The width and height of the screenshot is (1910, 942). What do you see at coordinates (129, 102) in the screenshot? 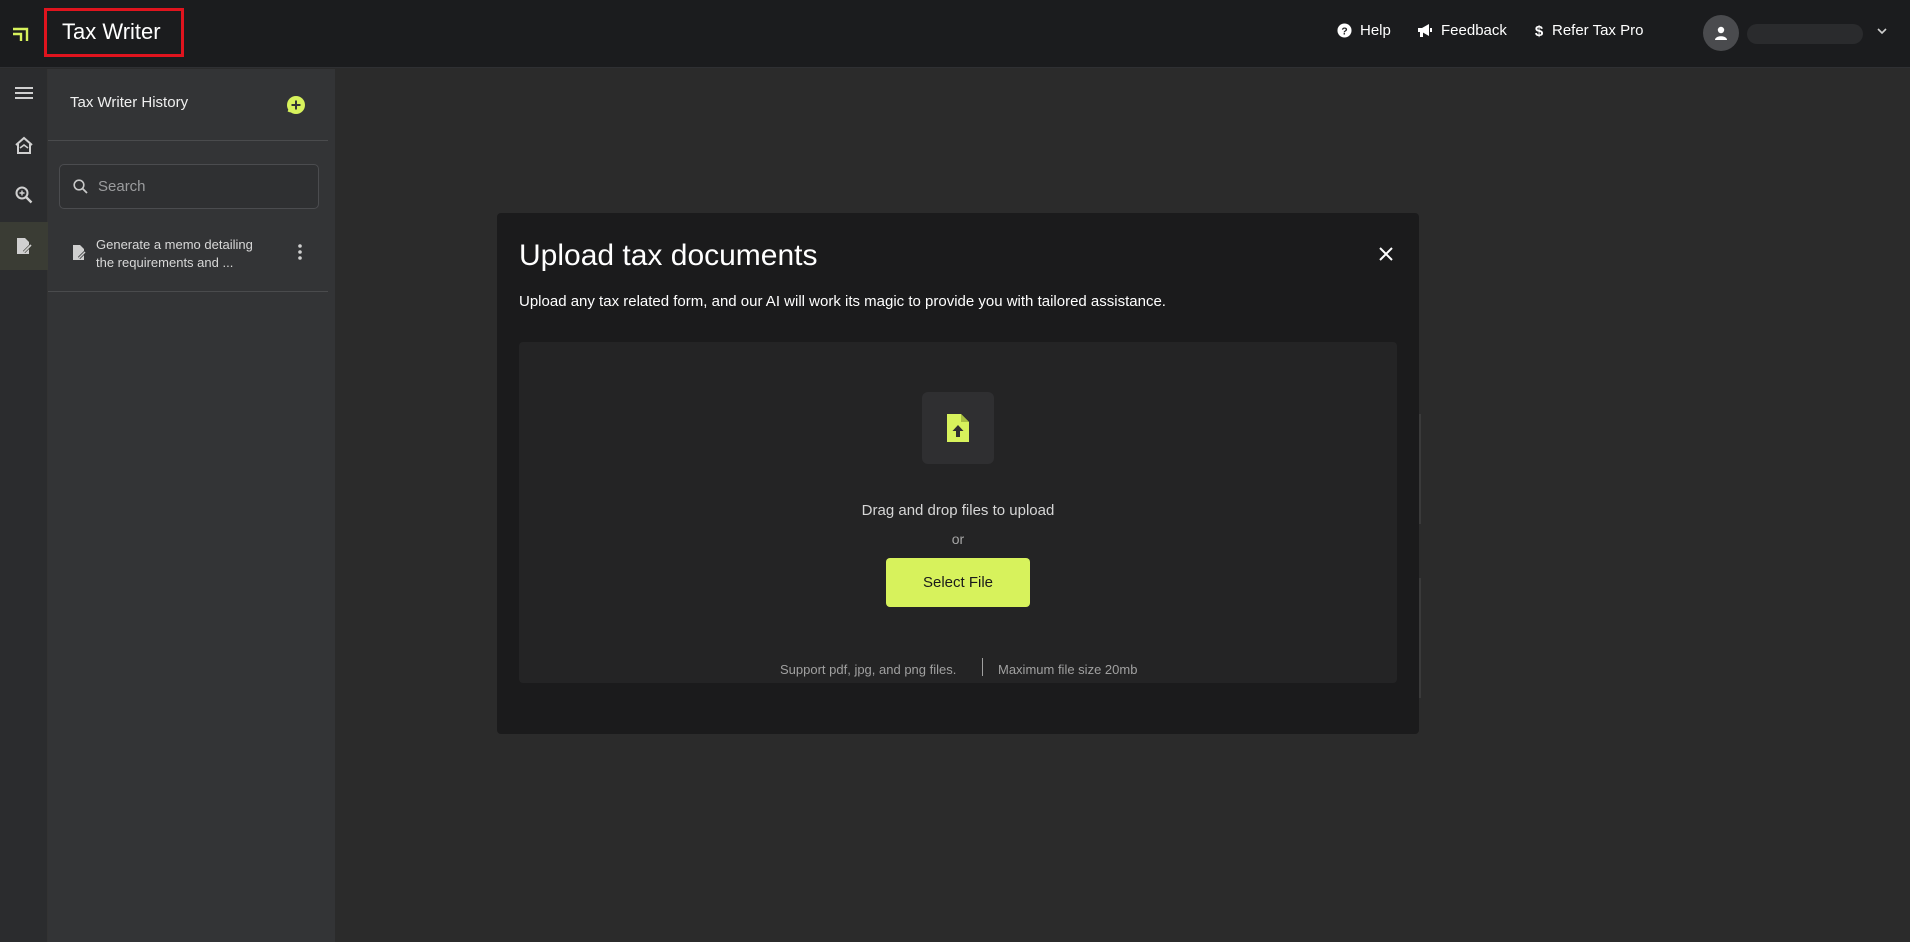
I see `history-title: Tax Writer History` at bounding box center [129, 102].